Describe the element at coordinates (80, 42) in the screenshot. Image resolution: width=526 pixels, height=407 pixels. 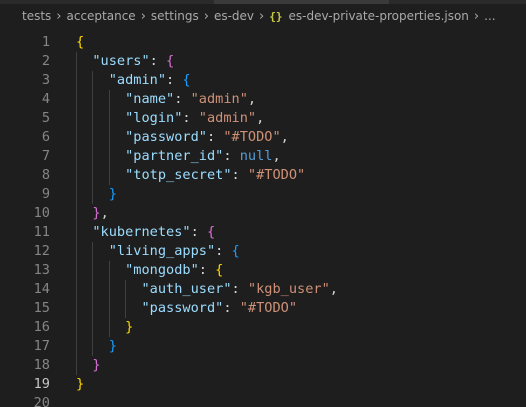
I see `line-text: {` at that location.